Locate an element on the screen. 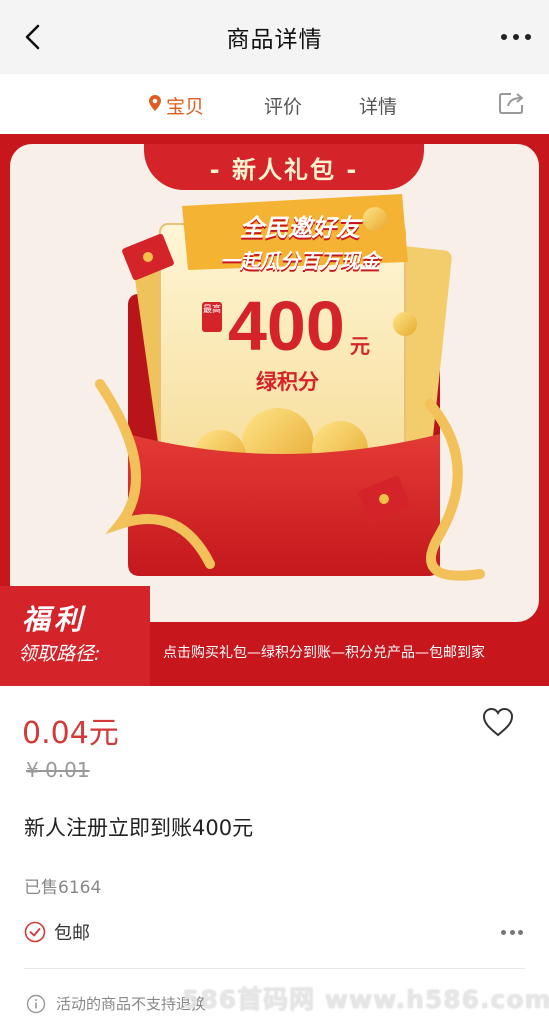 The height and width of the screenshot is (1024, 549). product-price: 0.04元 is located at coordinates (70, 733).